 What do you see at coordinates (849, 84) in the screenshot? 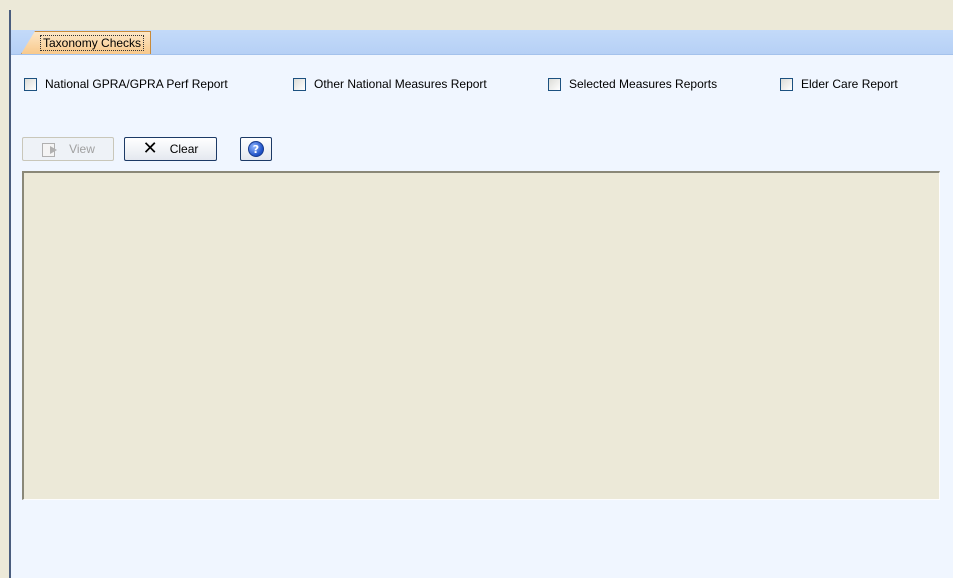
I see `checkbox-label: Elder Care Report` at bounding box center [849, 84].